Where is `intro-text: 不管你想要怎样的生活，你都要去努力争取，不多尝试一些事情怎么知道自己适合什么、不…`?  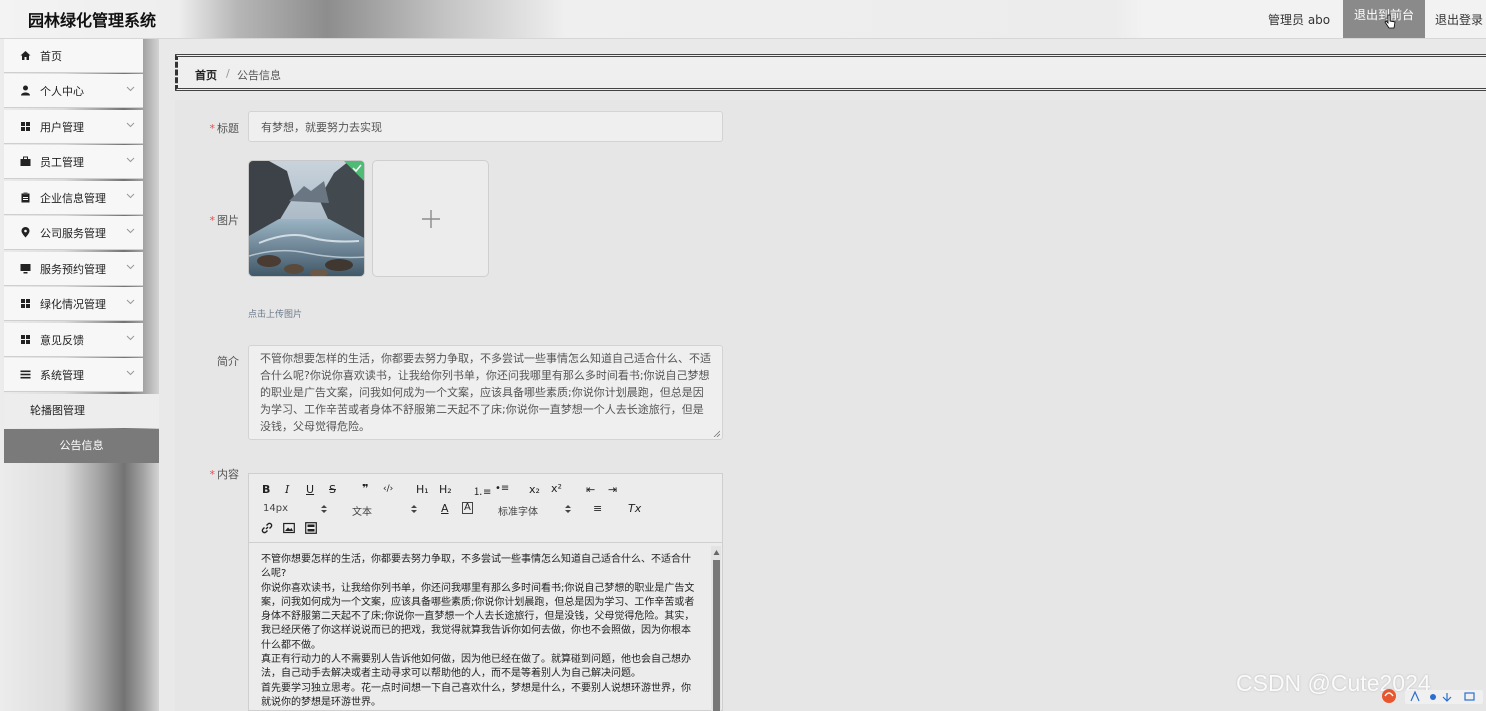
intro-text: 不管你想要怎样的生活，你都要去努力争取，不多尝试一些事情怎么知道自己适合什么、不… is located at coordinates (485, 392).